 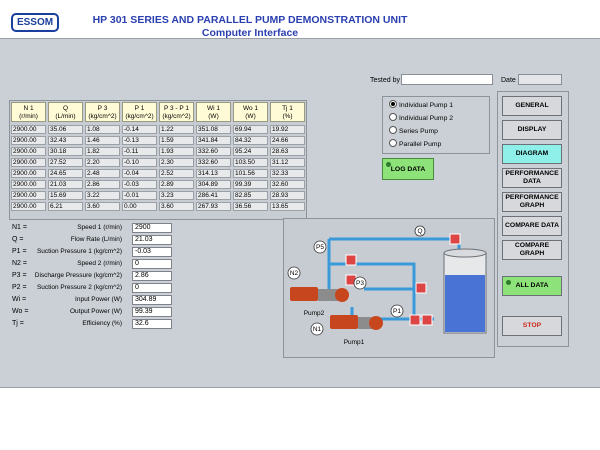 I want to click on pump-2-head, so click(x=342, y=295).